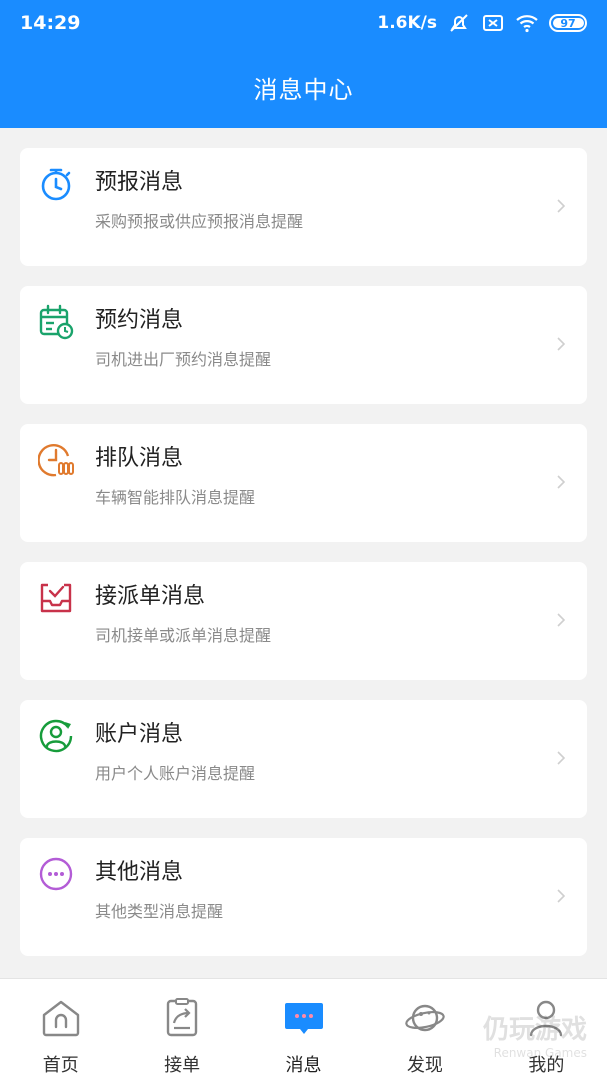  Describe the element at coordinates (493, 23) in the screenshot. I see `sim-x-icon` at that location.